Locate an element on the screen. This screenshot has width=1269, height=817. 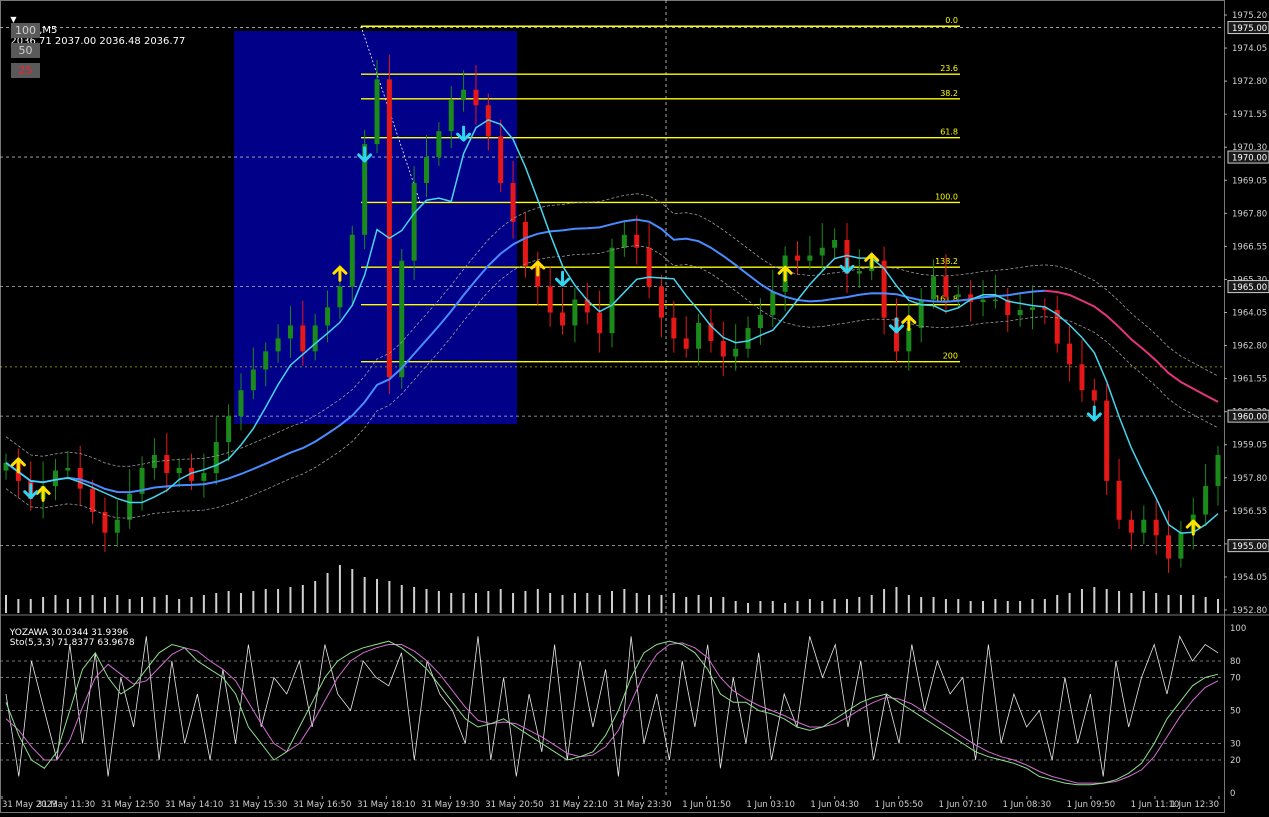
fib-level-label: 200 is located at coordinates (950, 356).